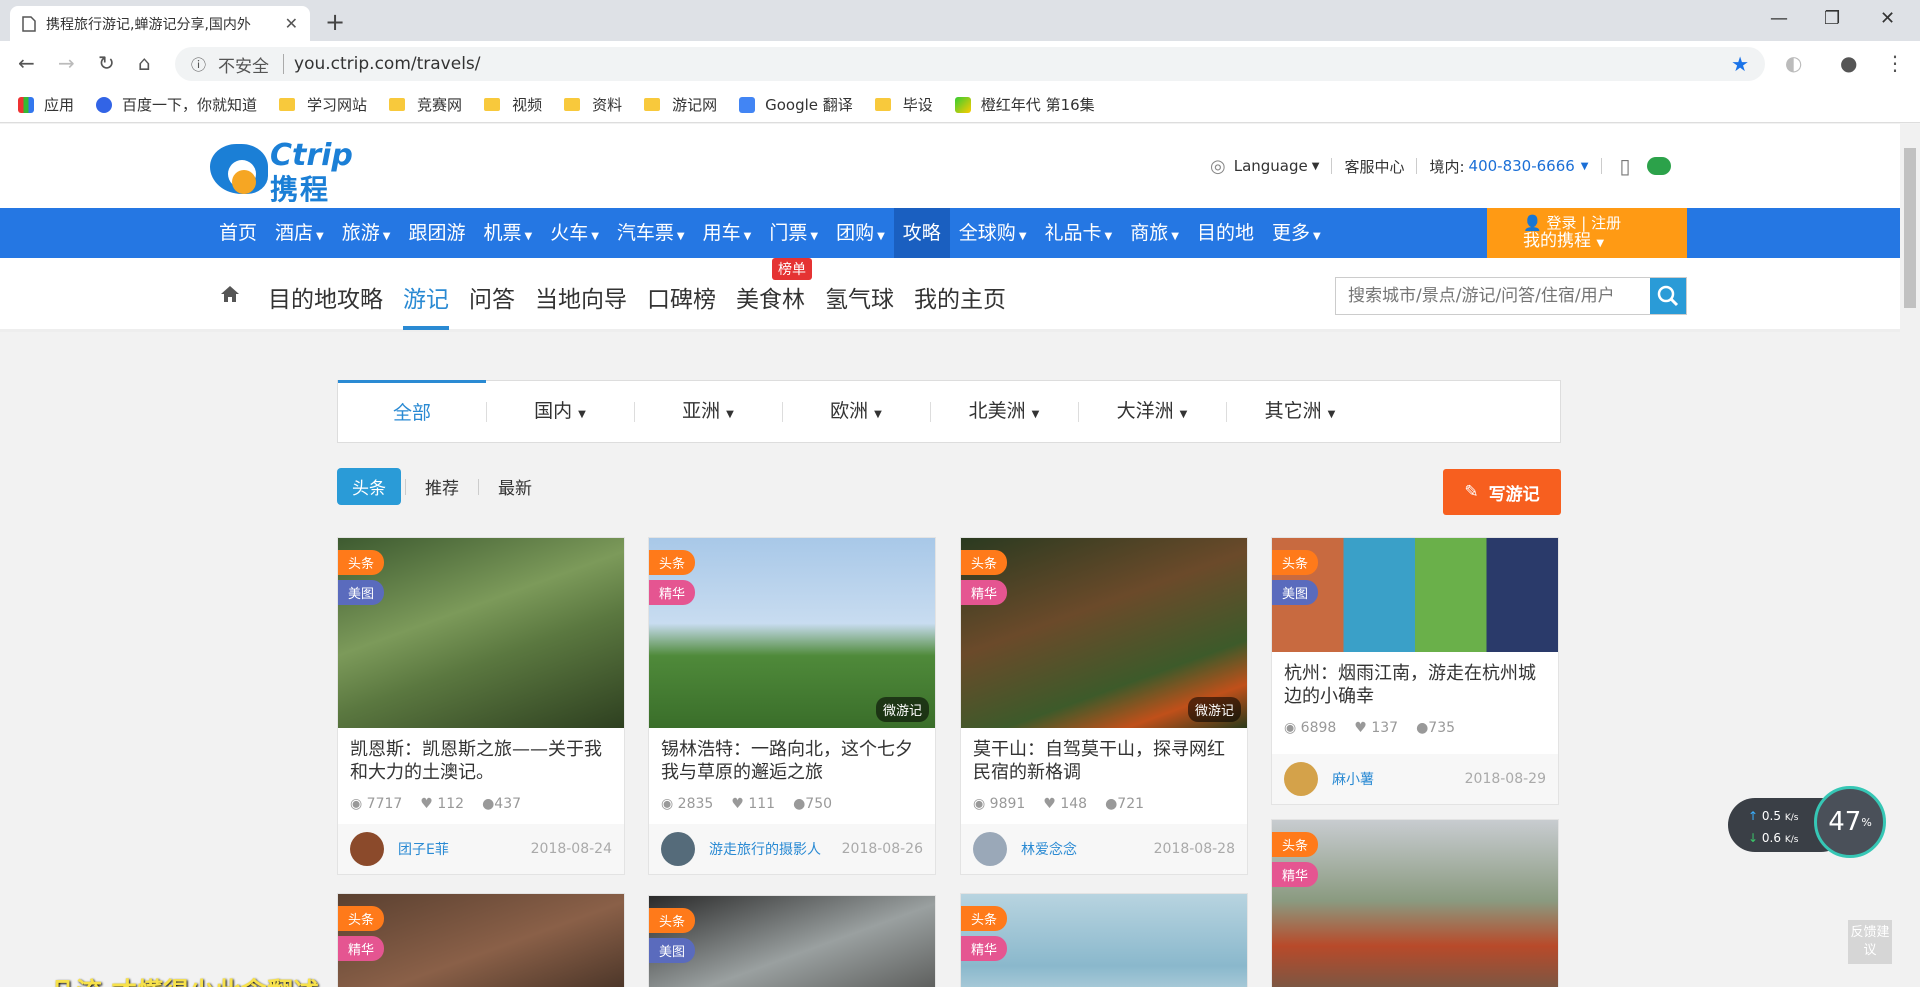 The width and height of the screenshot is (1920, 987). Describe the element at coordinates (436, 233) in the screenshot. I see `nav-item-group-tour: 跟团游` at that location.